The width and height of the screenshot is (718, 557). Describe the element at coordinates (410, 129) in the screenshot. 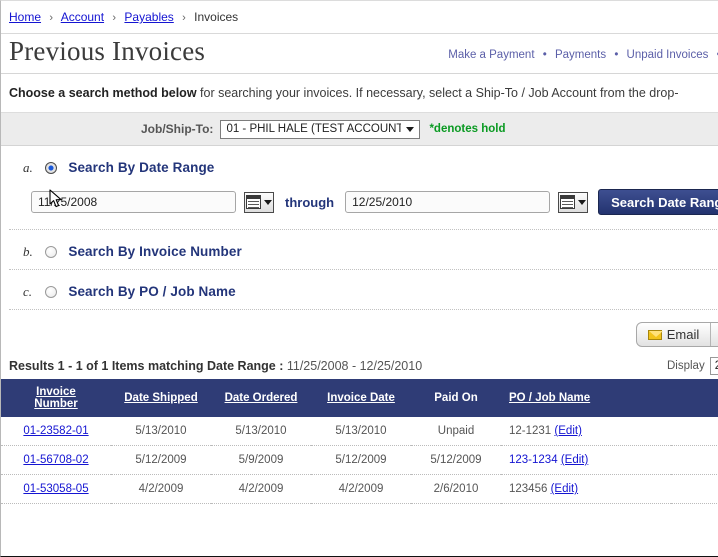

I see `chevron-down-icon` at that location.